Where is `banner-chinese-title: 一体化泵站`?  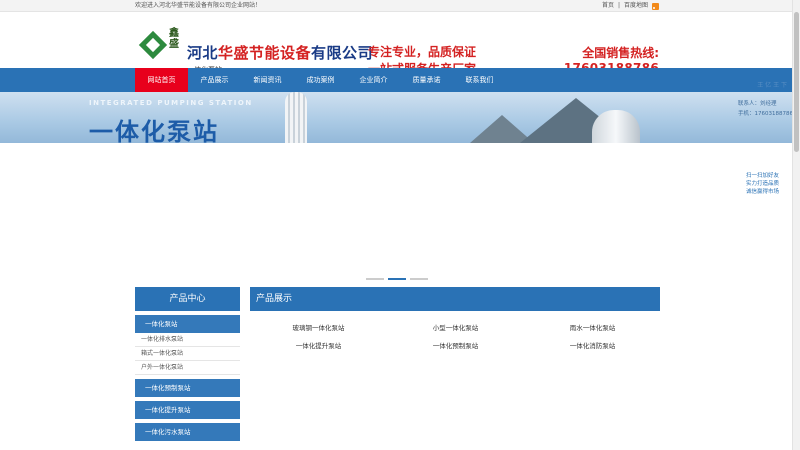
banner-chinese-title: 一体化泵站 is located at coordinates (154, 130).